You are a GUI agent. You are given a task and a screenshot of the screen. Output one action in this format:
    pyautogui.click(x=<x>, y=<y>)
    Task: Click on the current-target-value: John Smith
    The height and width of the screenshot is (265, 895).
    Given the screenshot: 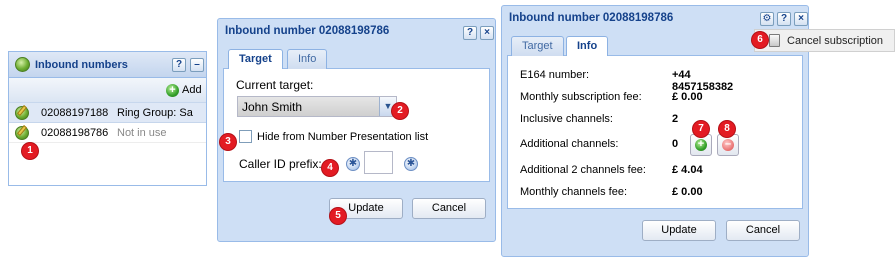 What is the action you would take?
    pyautogui.click(x=272, y=107)
    